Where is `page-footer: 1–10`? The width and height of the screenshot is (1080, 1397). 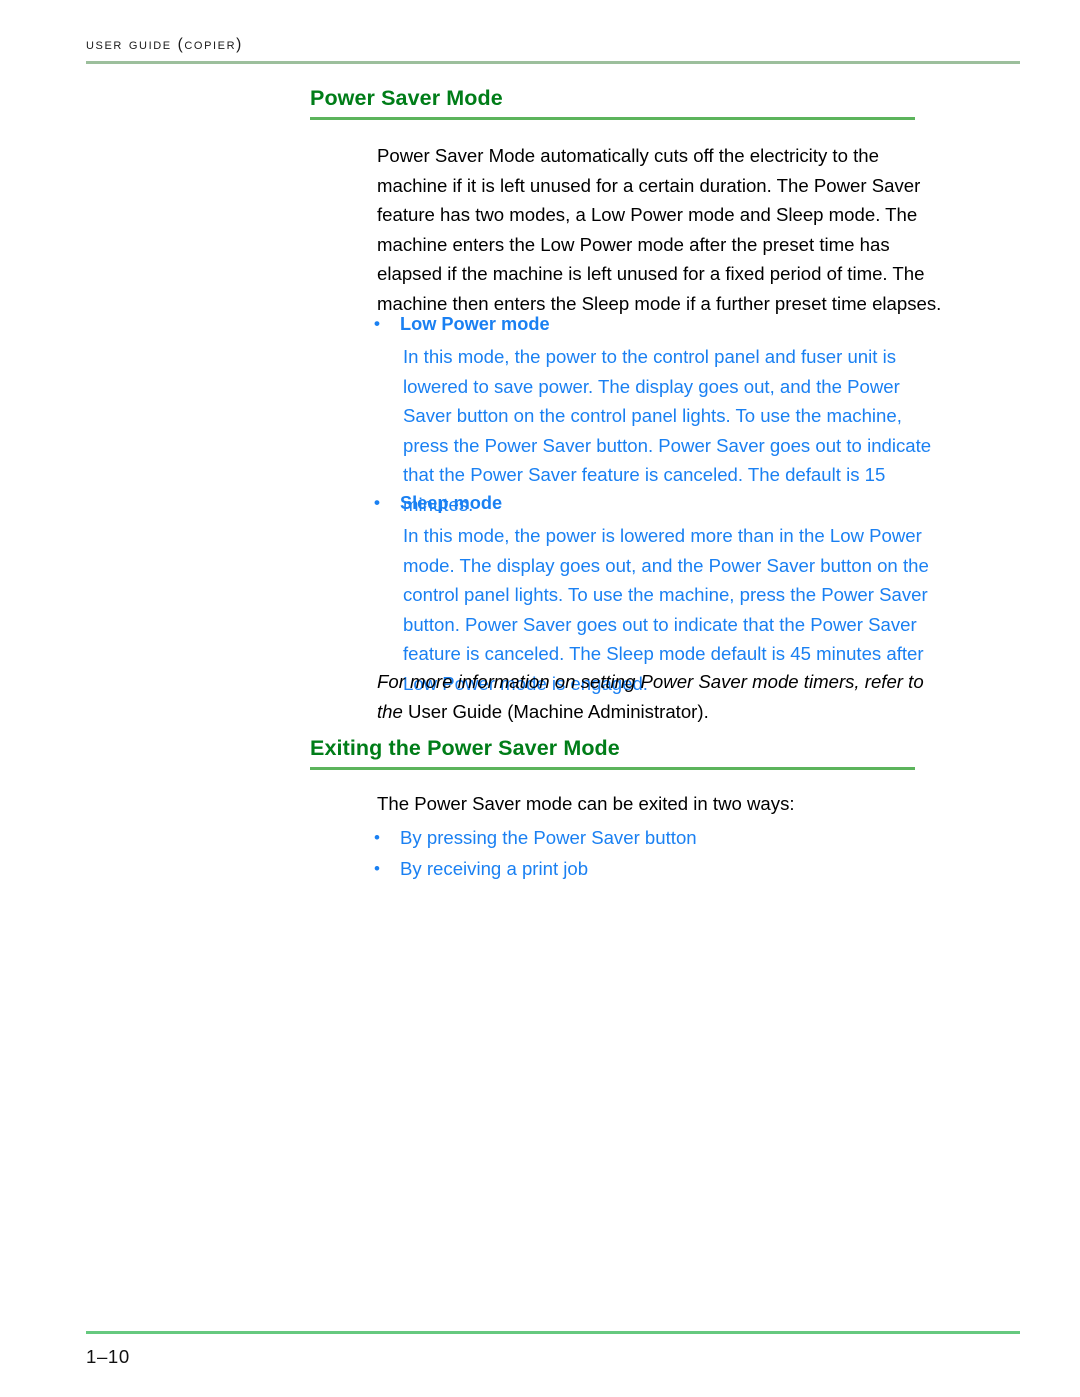
page-footer: 1–10 is located at coordinates (553, 1349).